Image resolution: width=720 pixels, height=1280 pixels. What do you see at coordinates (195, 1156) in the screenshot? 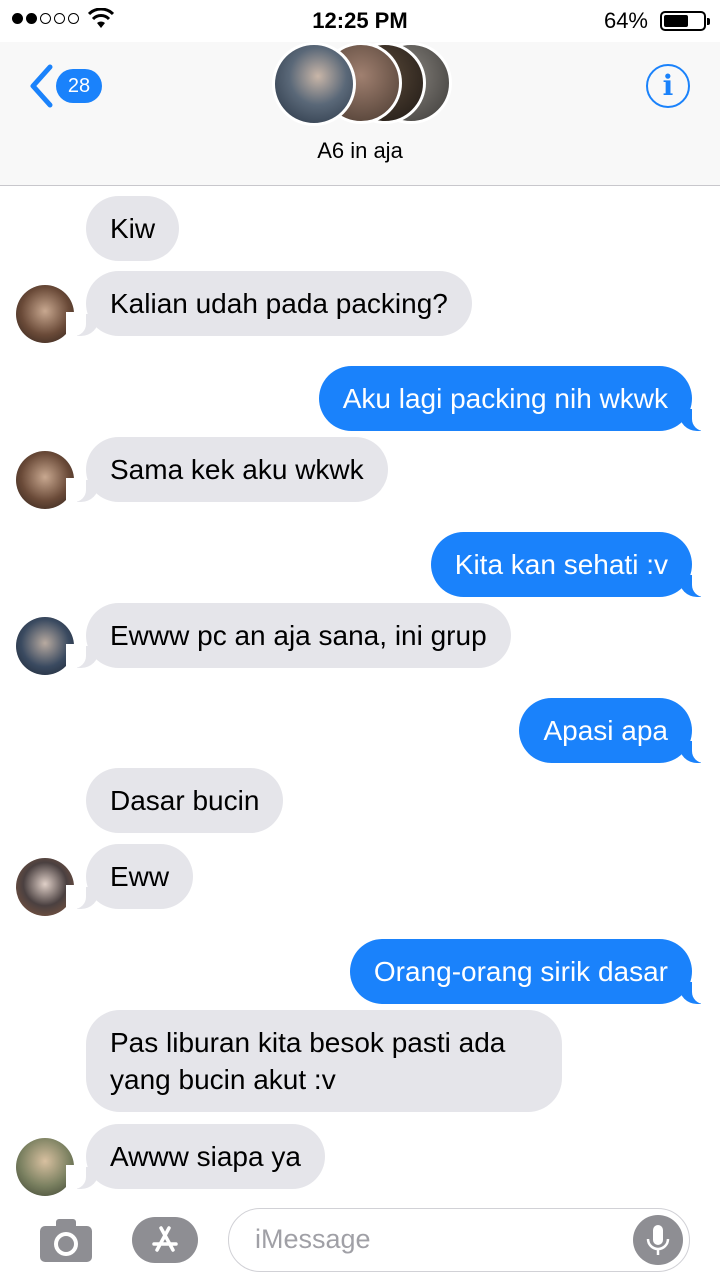
I see `incoming-message: Awww siapa ya` at bounding box center [195, 1156].